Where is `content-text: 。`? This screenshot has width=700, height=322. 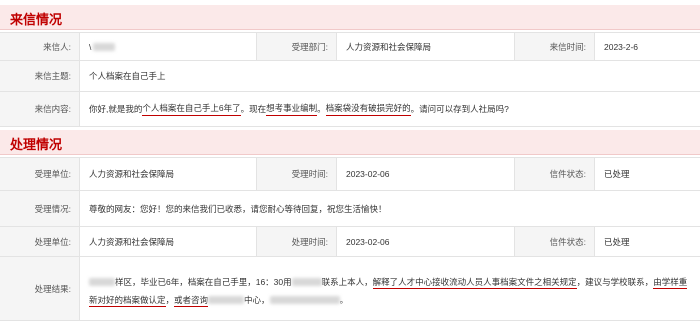 content-text: 。 is located at coordinates (321, 109).